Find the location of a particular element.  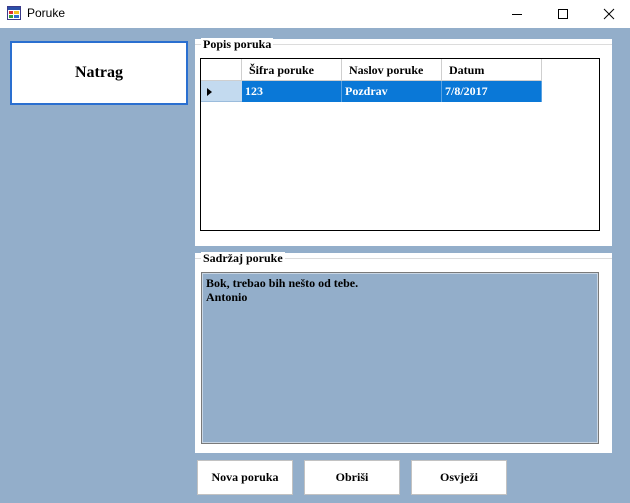

close-icon is located at coordinates (609, 14).